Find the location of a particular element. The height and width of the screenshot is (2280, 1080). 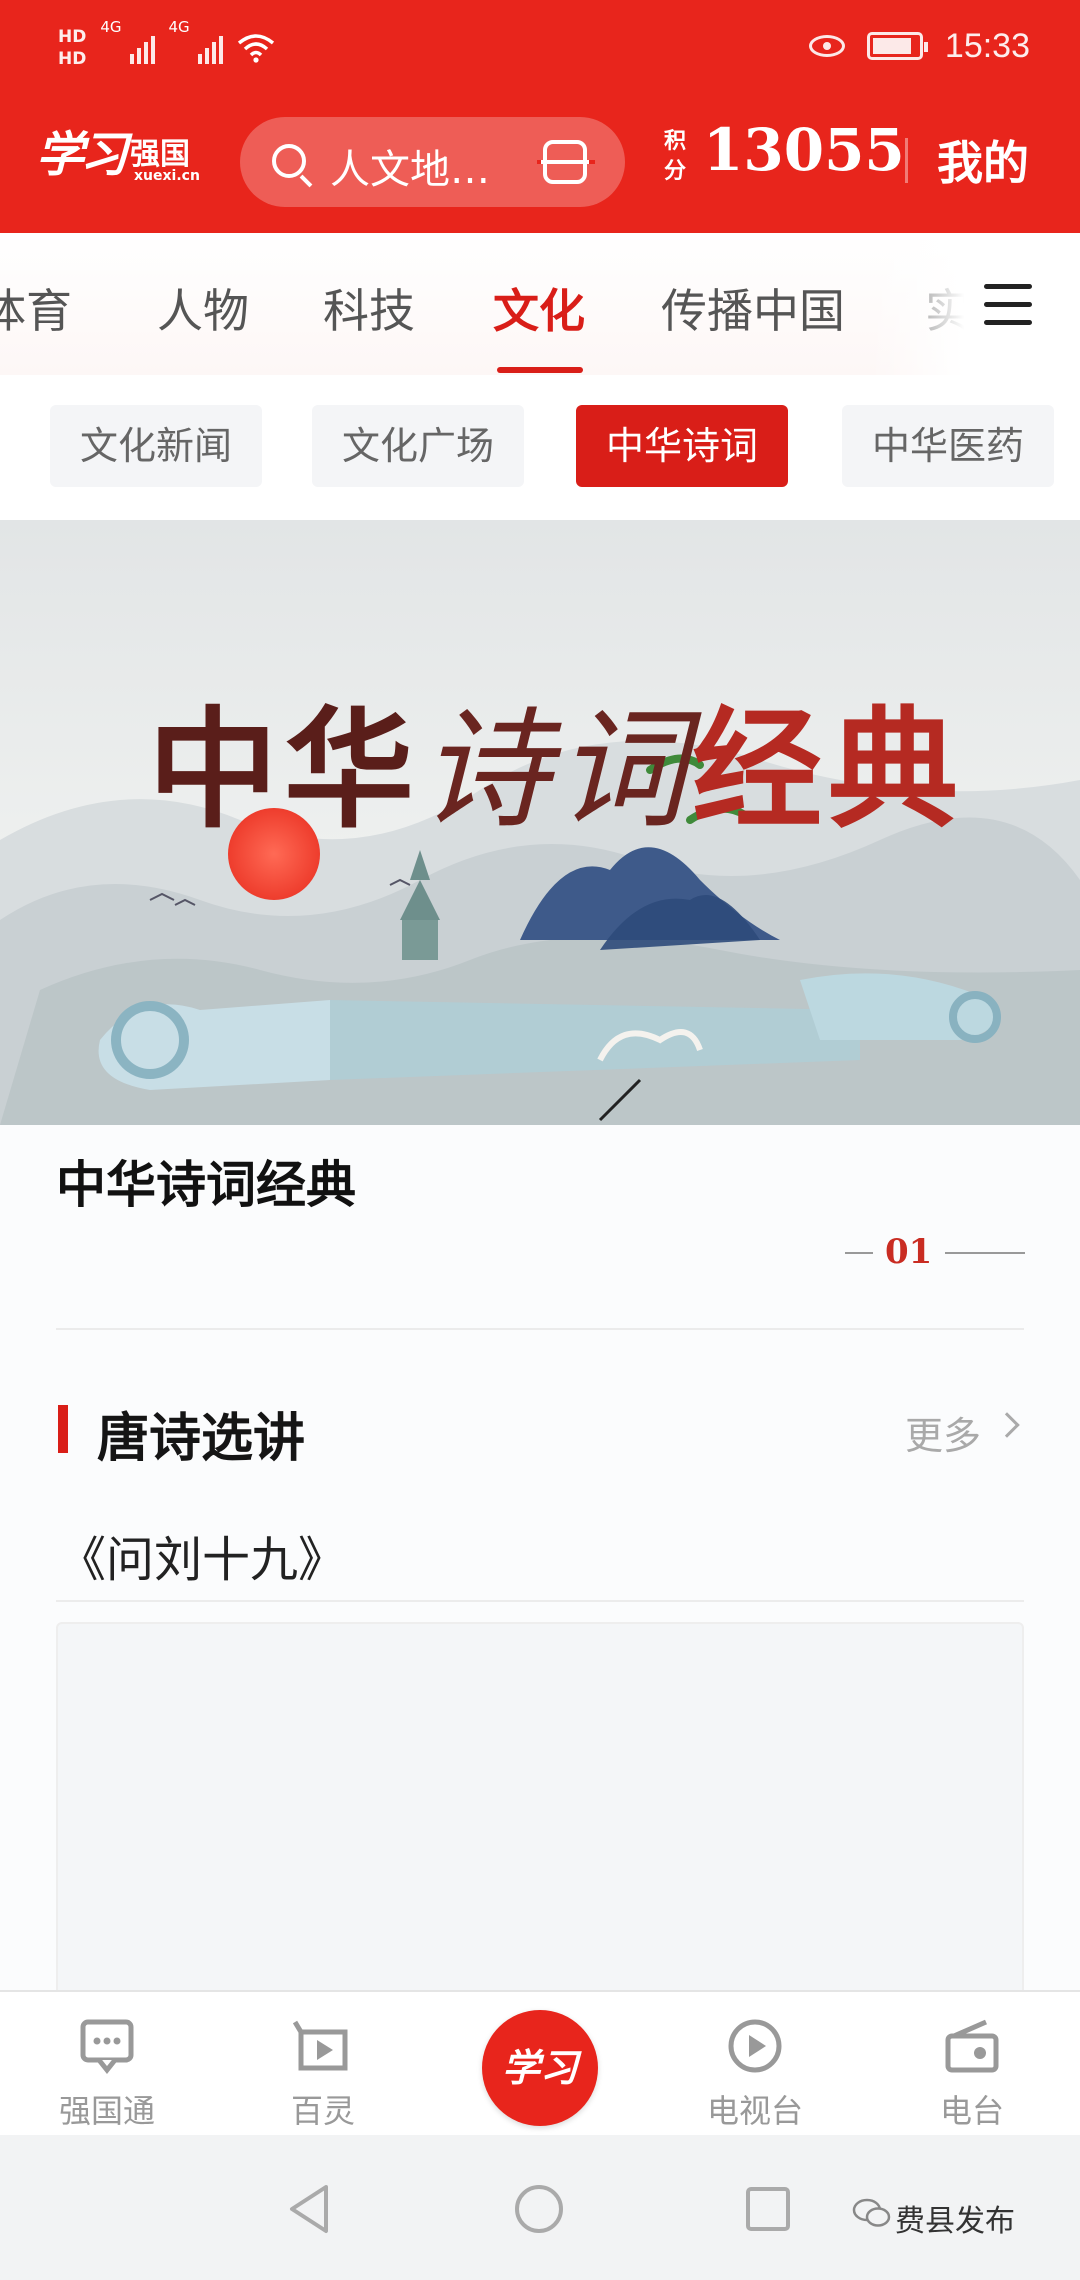

subtab-chinese-poetry: 中华诗词 is located at coordinates (682, 446).